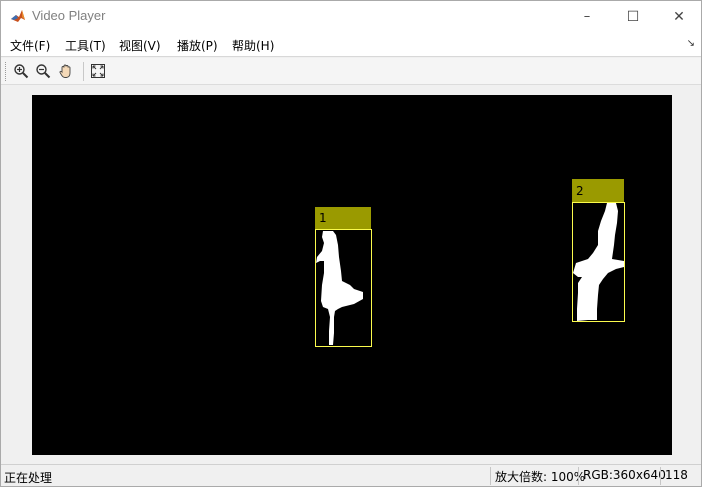  I want to click on window-title: Video Player, so click(69, 15).